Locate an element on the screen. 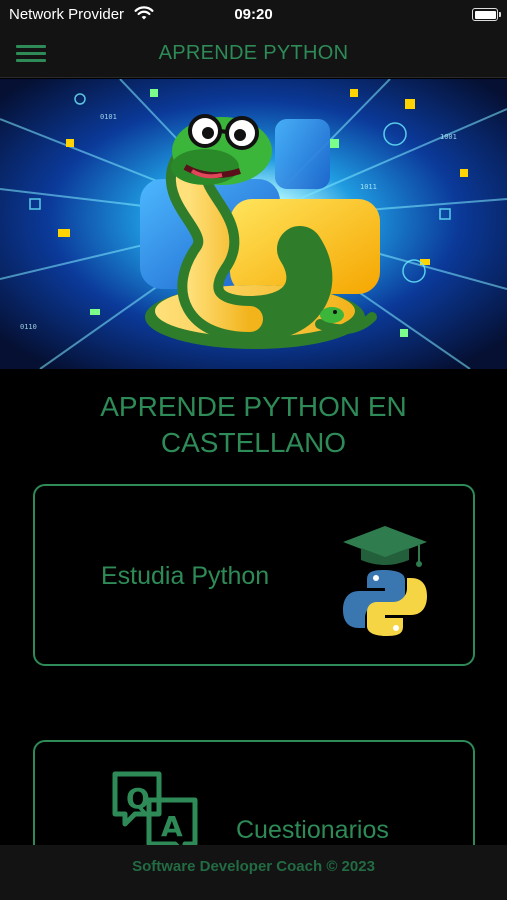 The width and height of the screenshot is (507, 900). study-python-label: Estudia Python is located at coordinates (185, 576).